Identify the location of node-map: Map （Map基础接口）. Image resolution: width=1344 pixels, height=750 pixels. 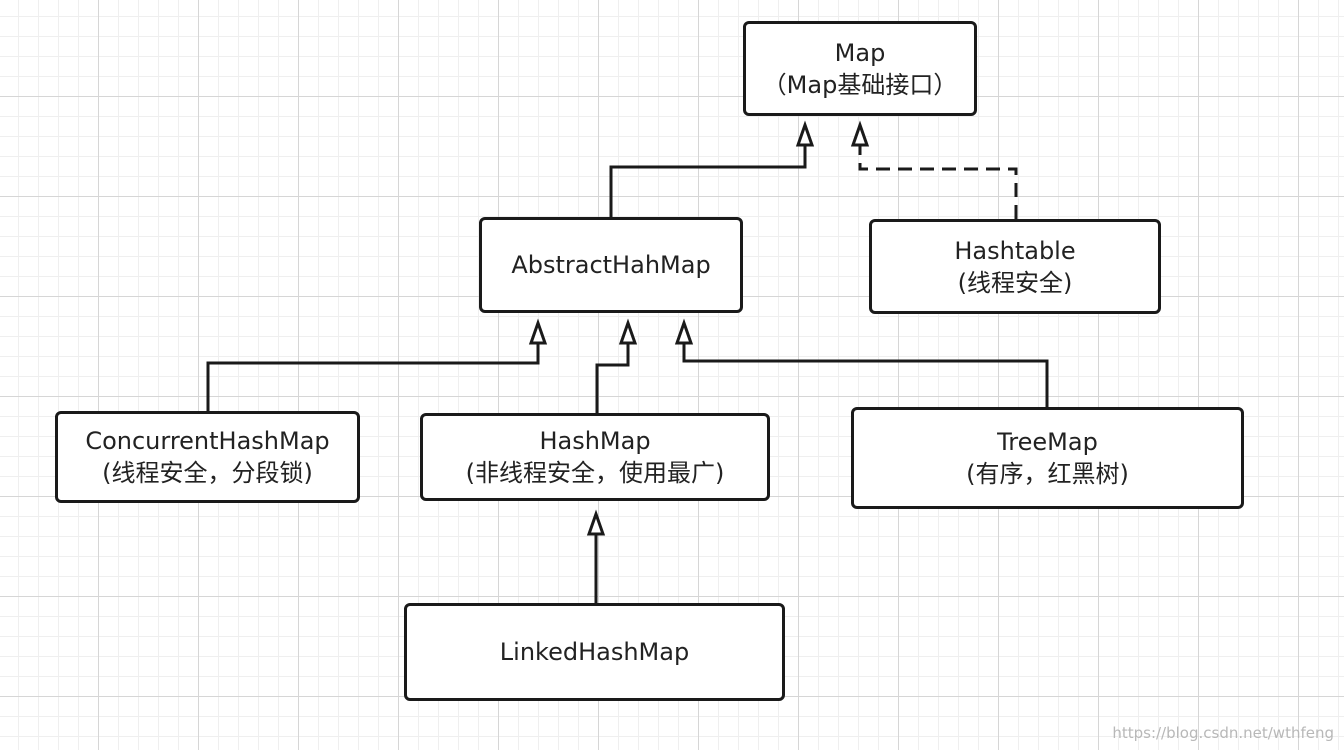
(860, 68).